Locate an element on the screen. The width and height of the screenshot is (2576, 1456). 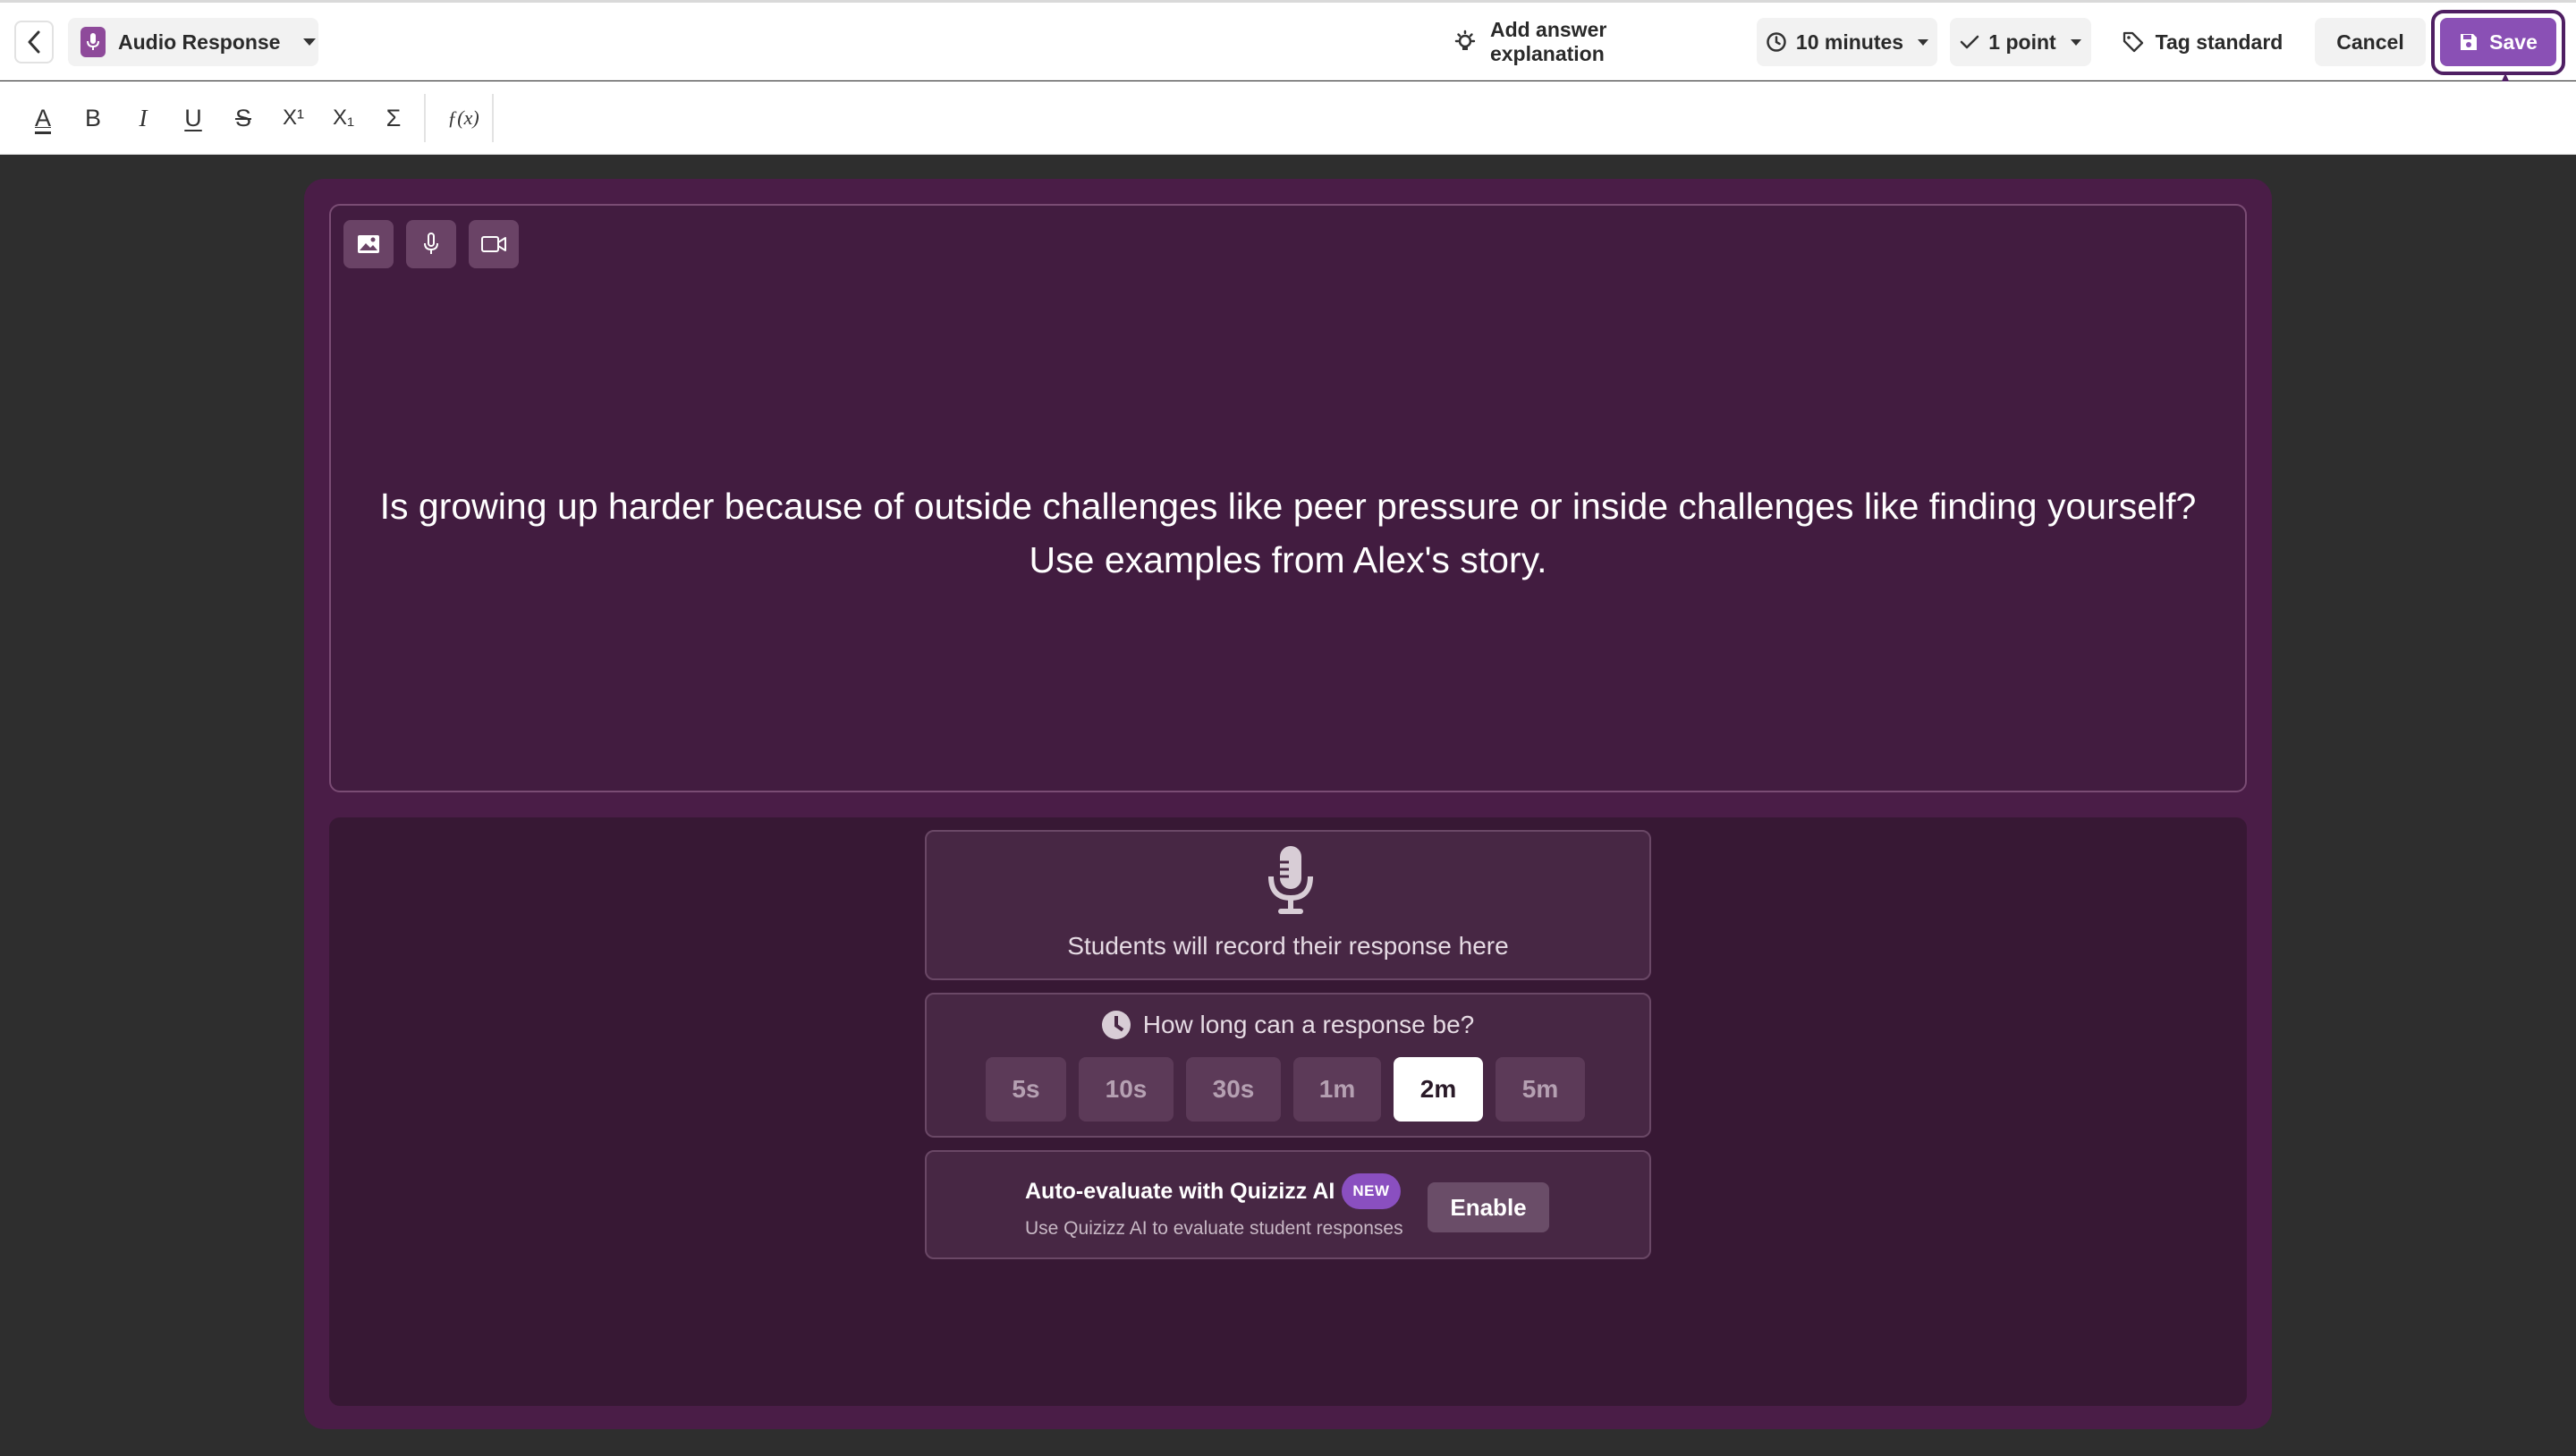
add-video-button is located at coordinates (494, 244).